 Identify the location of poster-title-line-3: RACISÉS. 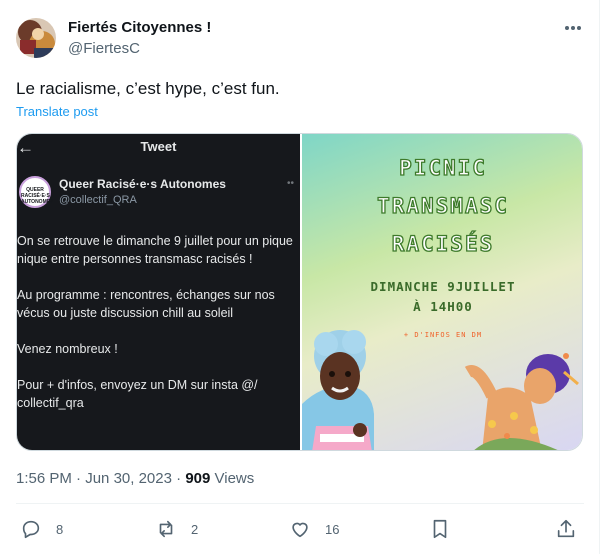
(443, 243).